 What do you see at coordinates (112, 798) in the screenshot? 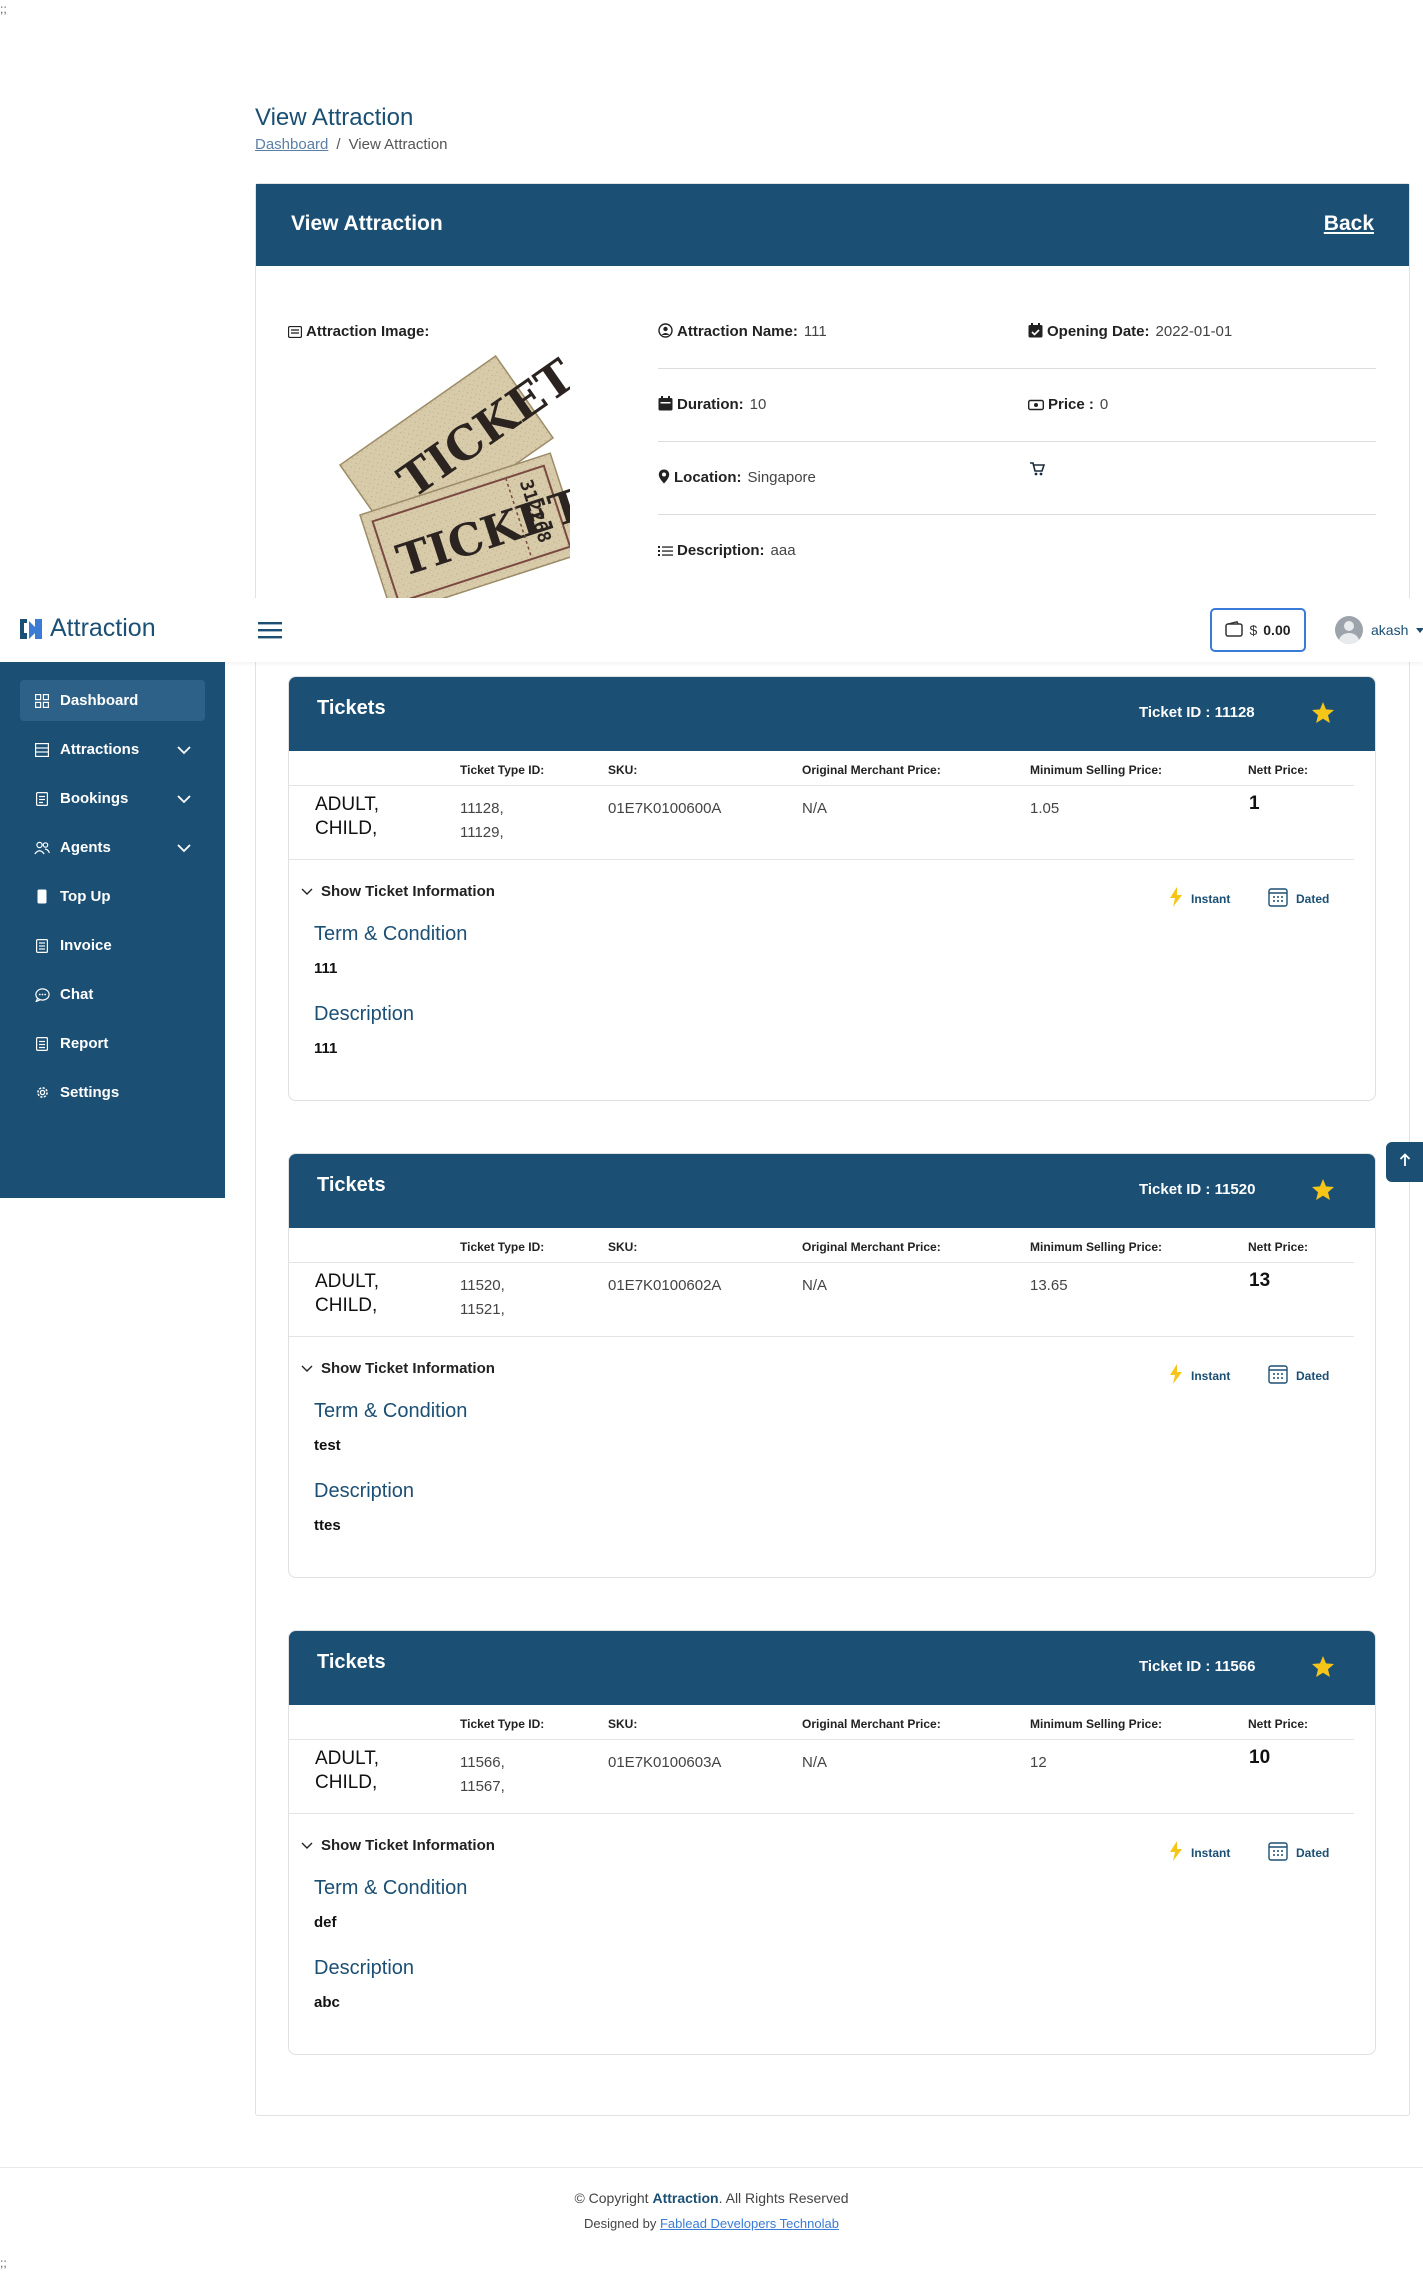
I see `sidebar-item-bookings: Bookings` at bounding box center [112, 798].